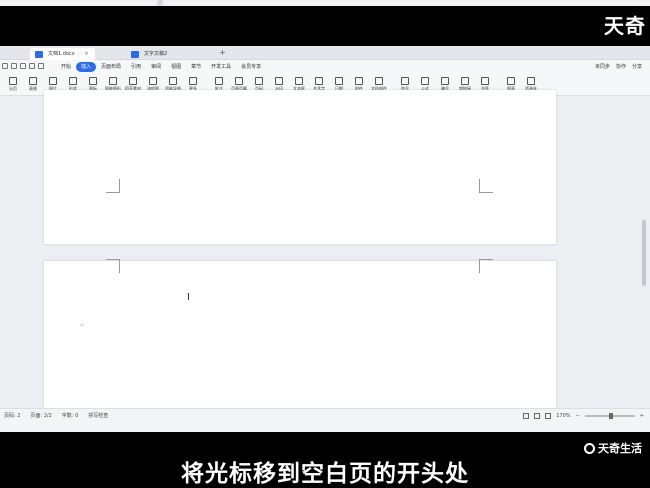 Image resolution: width=650 pixels, height=488 pixels. I want to click on view-mode-icon, so click(526, 416).